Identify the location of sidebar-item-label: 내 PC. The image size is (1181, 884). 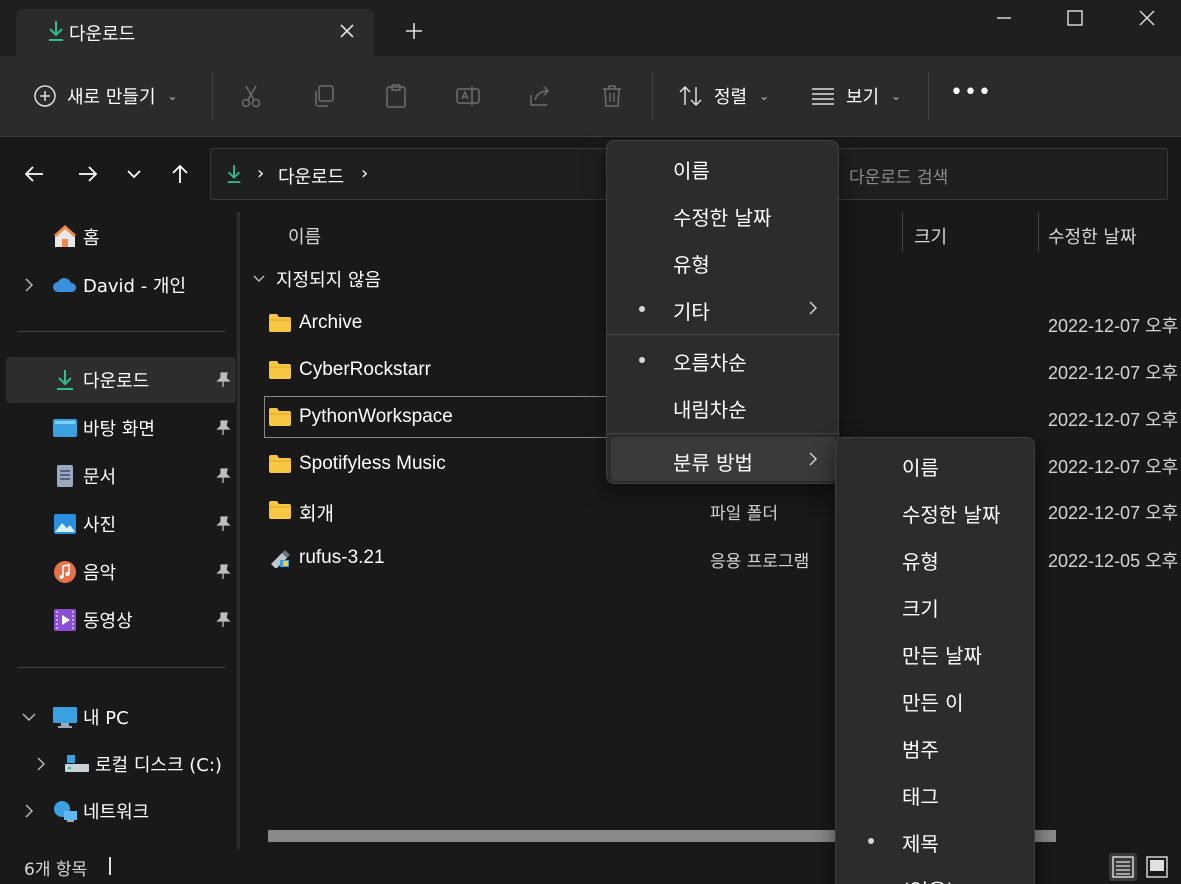
(106, 718).